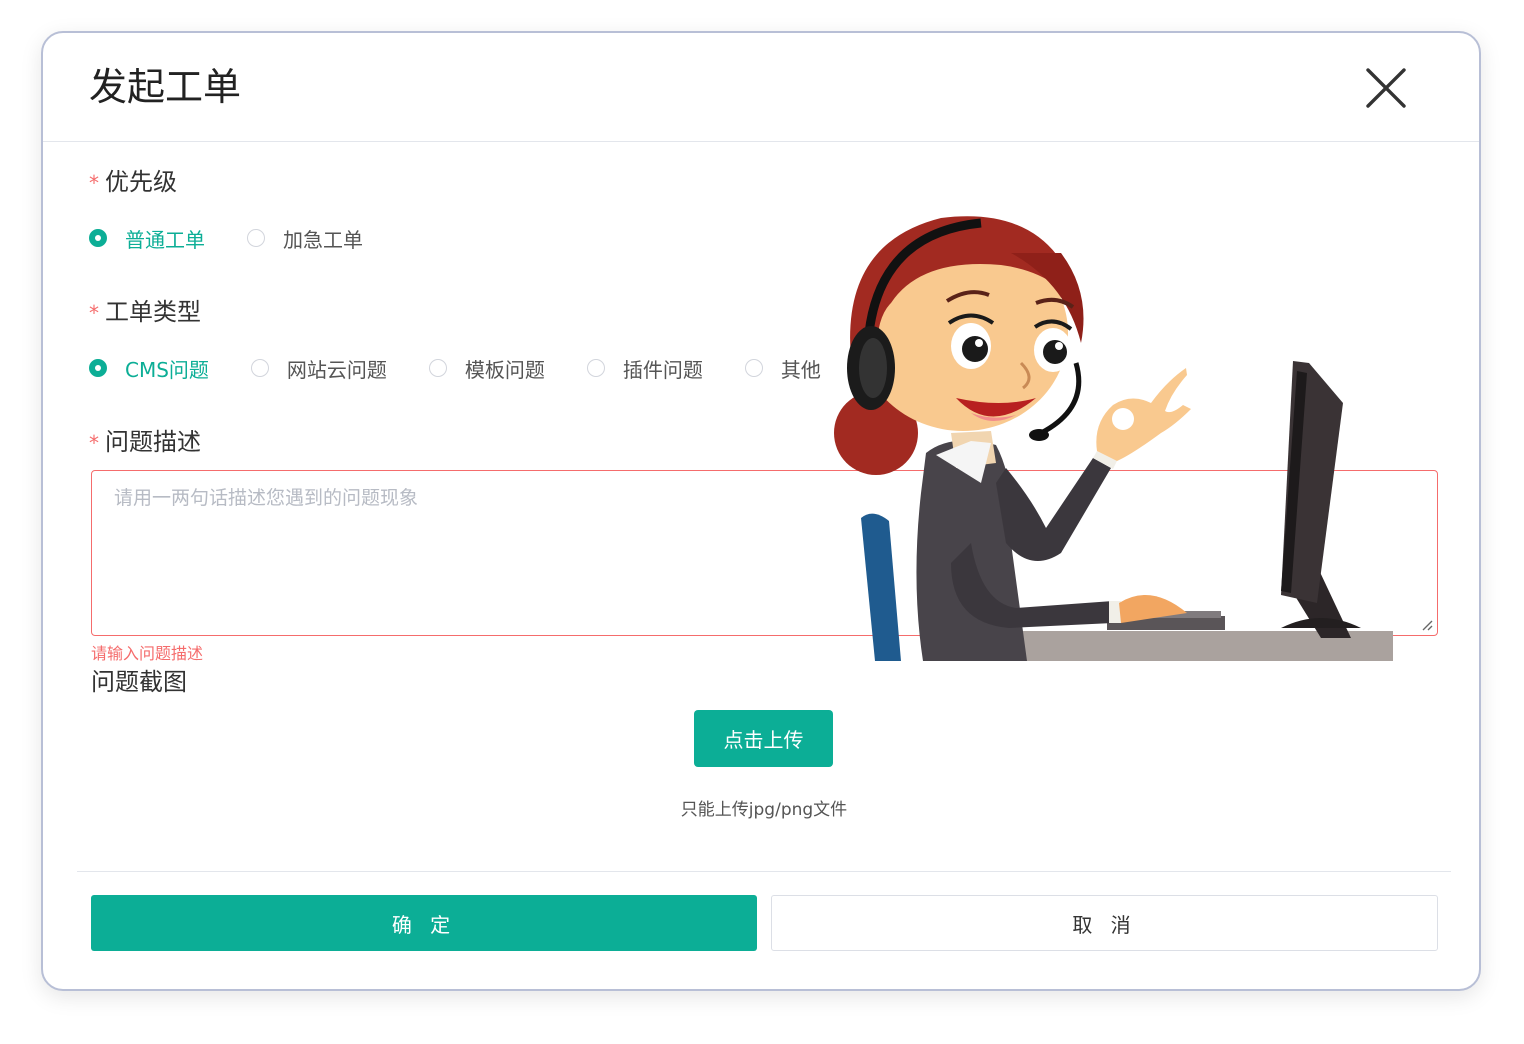 This screenshot has width=1524, height=1044. What do you see at coordinates (305, 238) in the screenshot?
I see `radio-priority-urgent: 加急工单` at bounding box center [305, 238].